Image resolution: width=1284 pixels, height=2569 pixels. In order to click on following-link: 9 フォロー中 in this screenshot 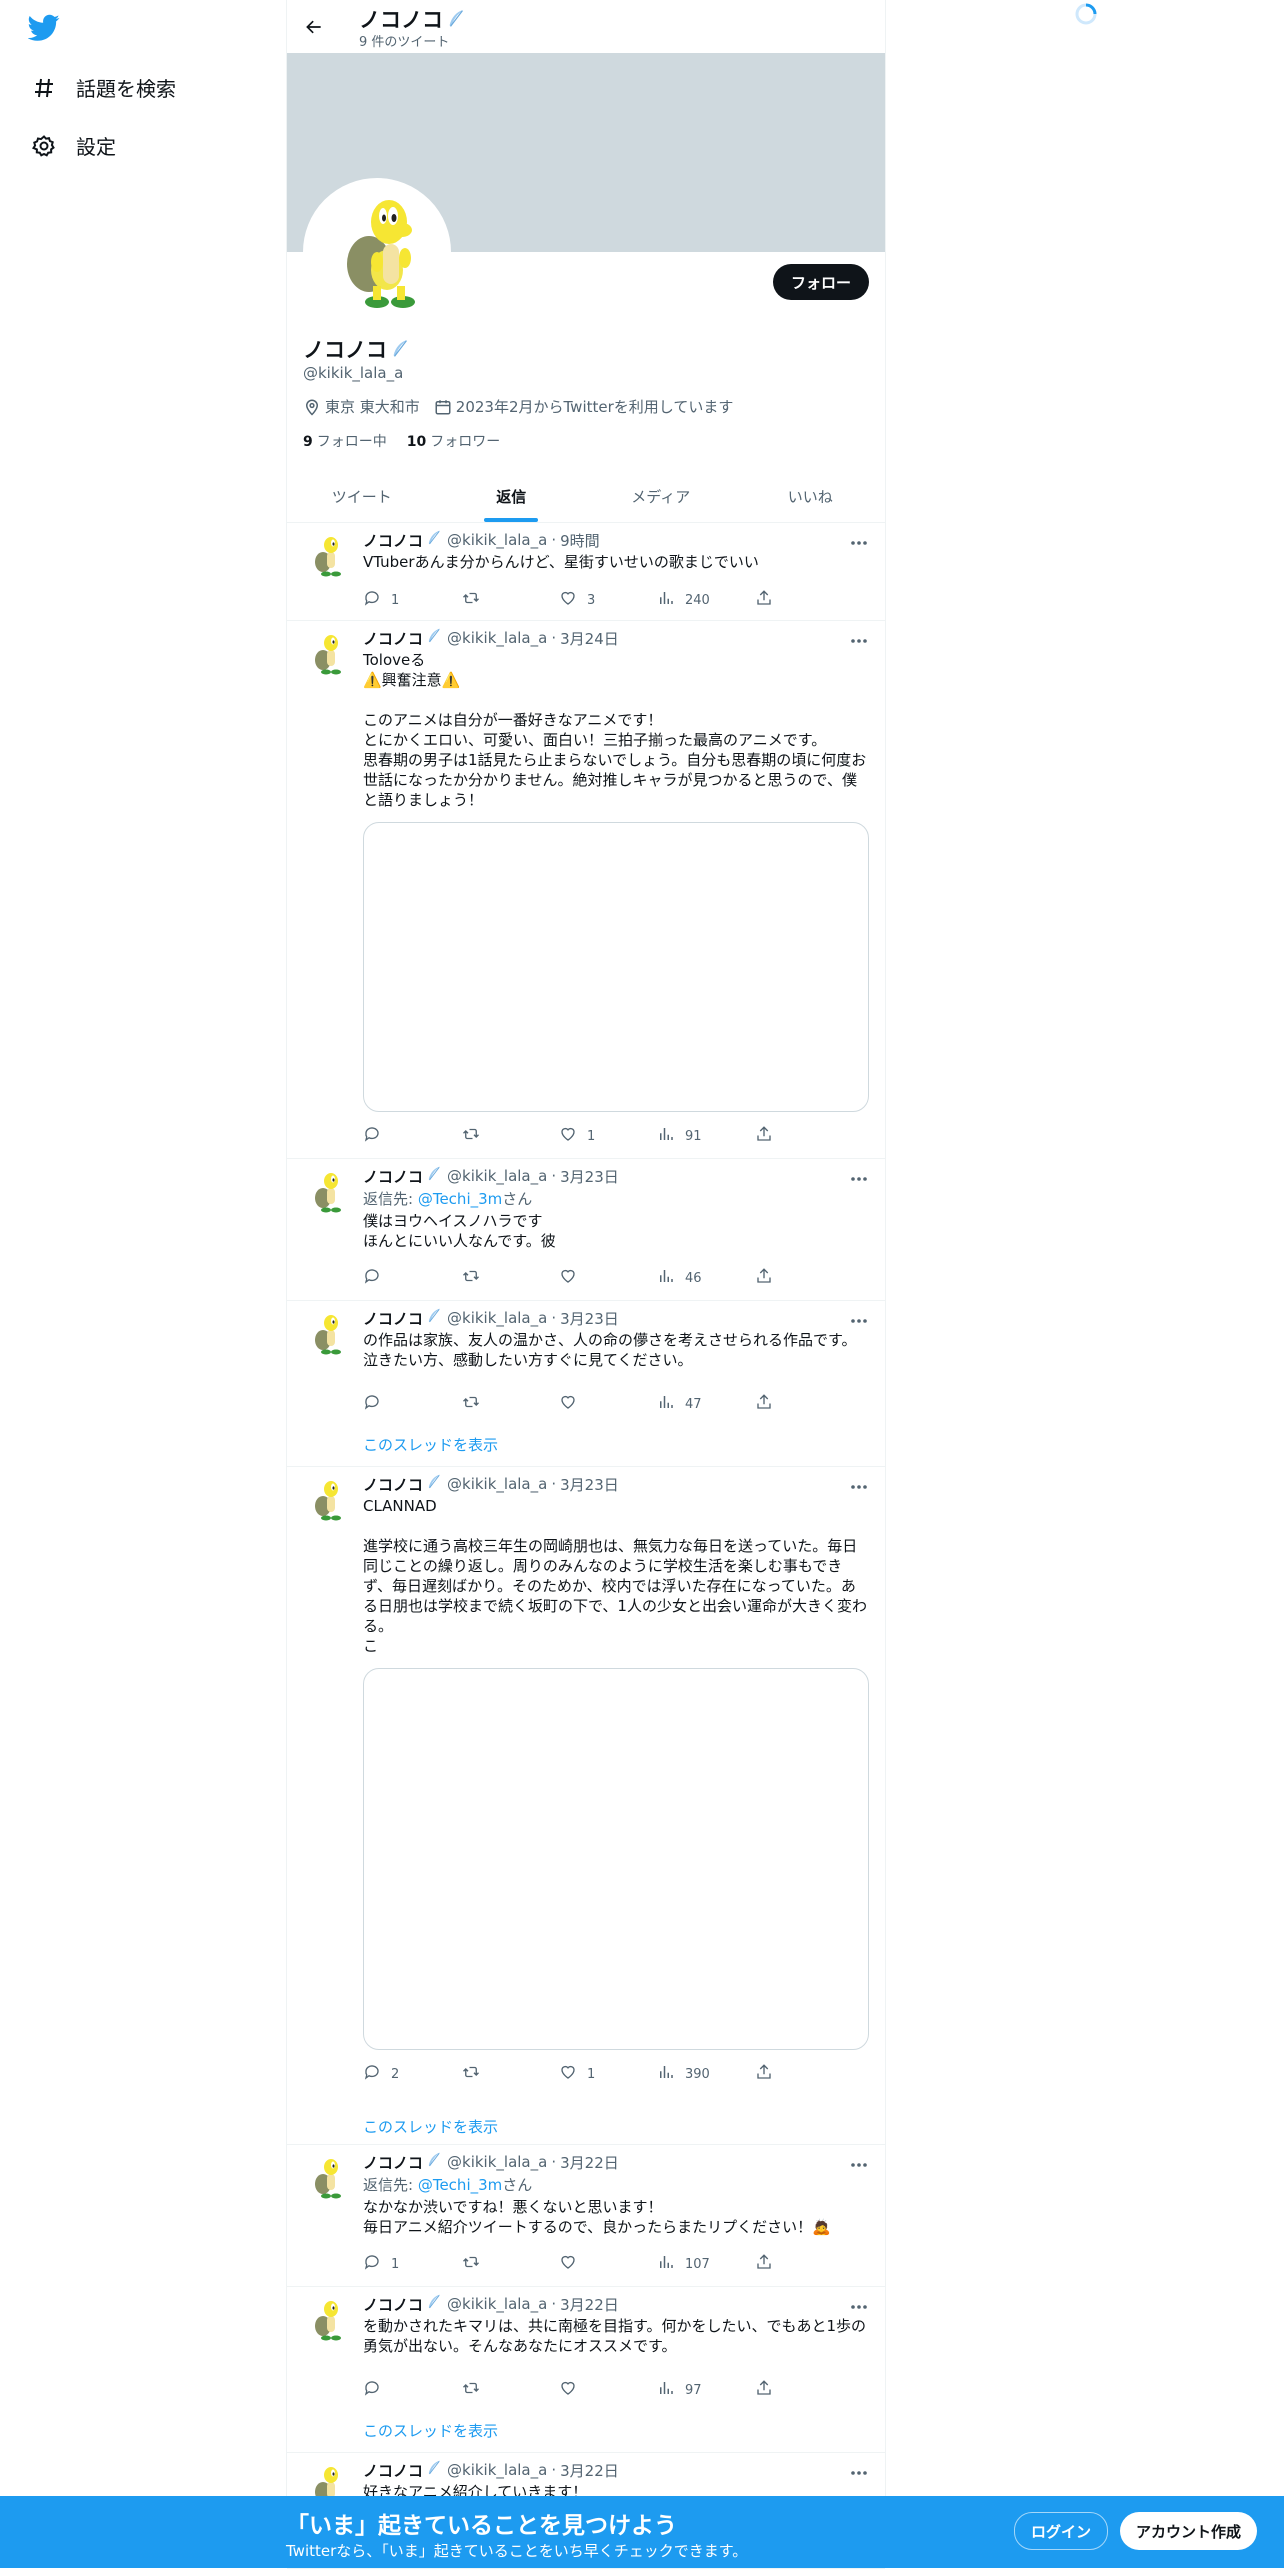, I will do `click(345, 441)`.